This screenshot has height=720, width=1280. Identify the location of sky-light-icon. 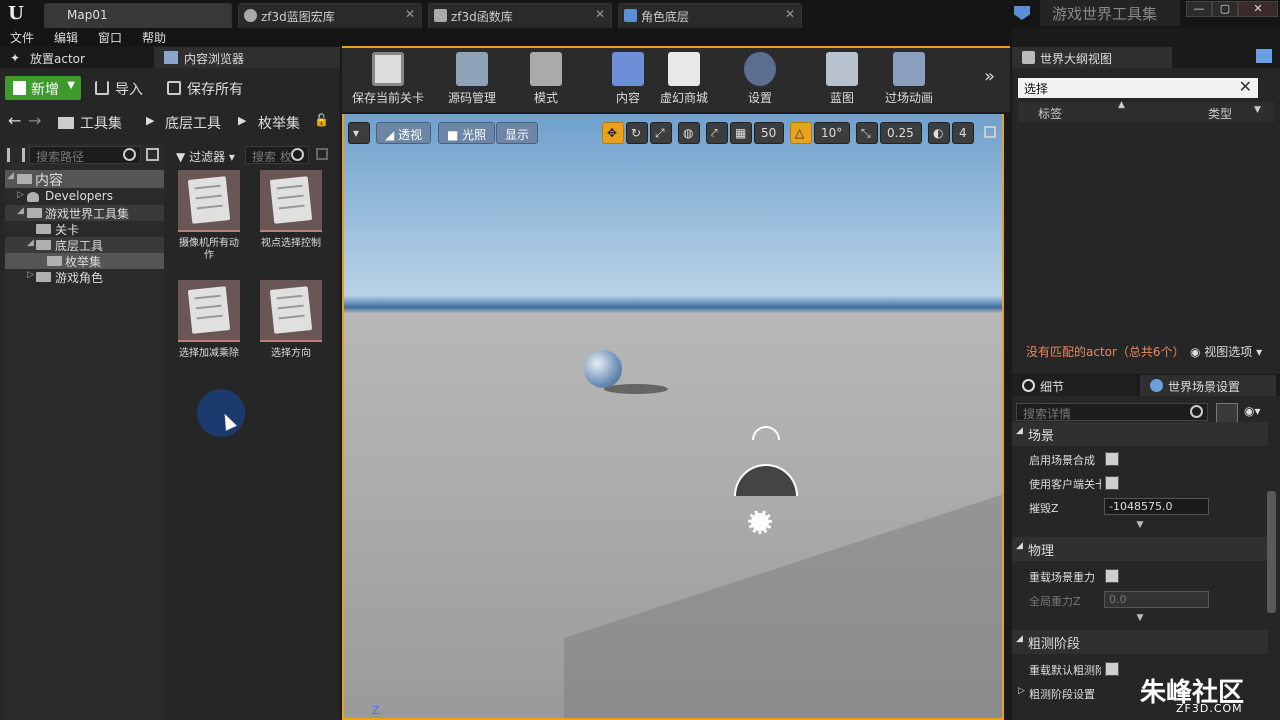
(766, 433).